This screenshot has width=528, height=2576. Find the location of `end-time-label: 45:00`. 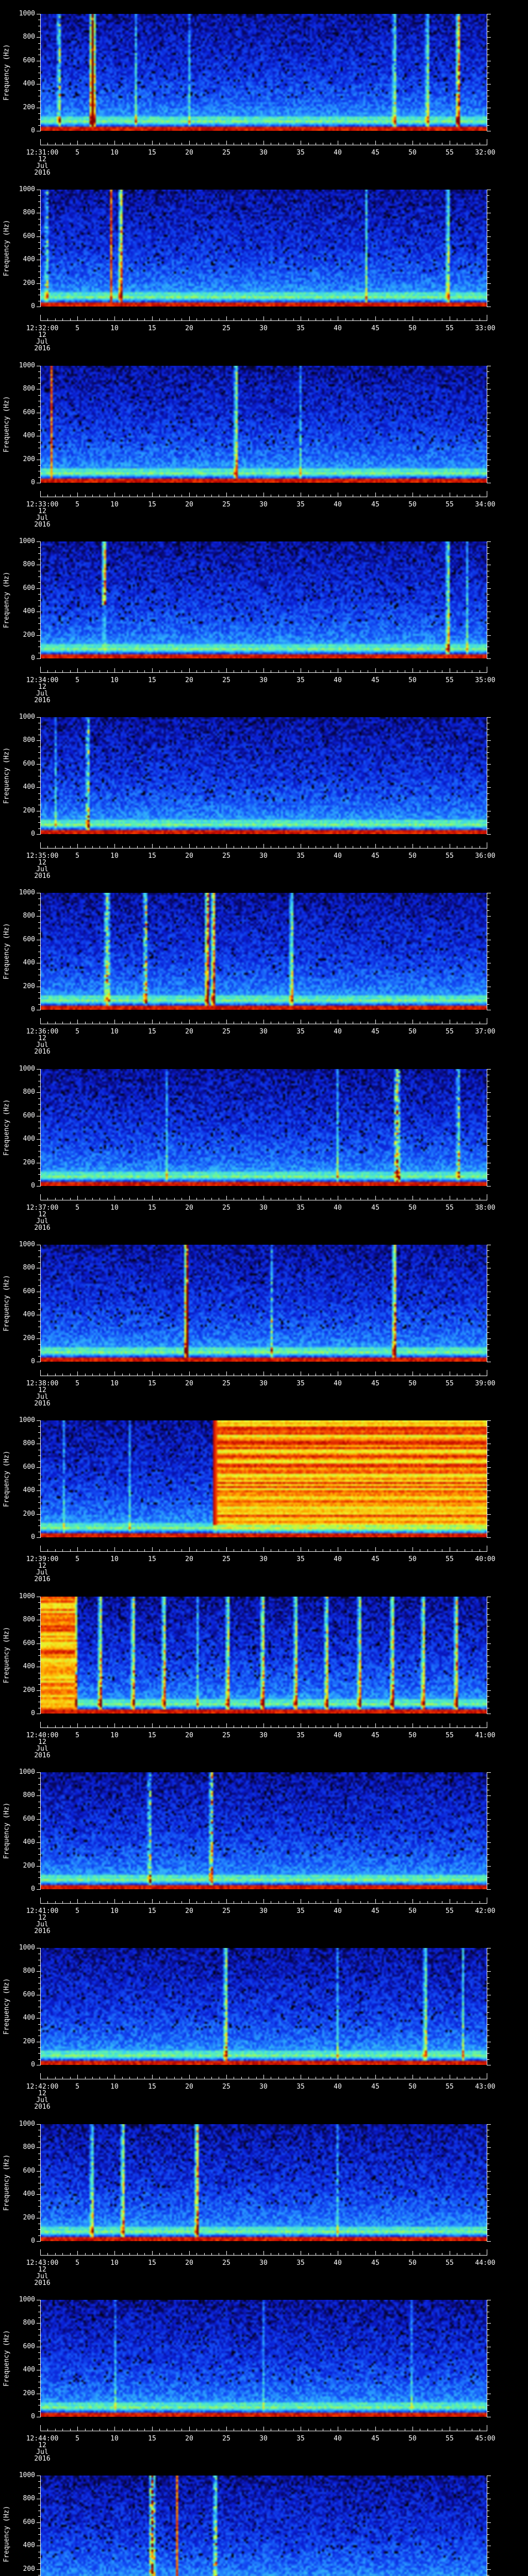

end-time-label: 45:00 is located at coordinates (485, 2439).